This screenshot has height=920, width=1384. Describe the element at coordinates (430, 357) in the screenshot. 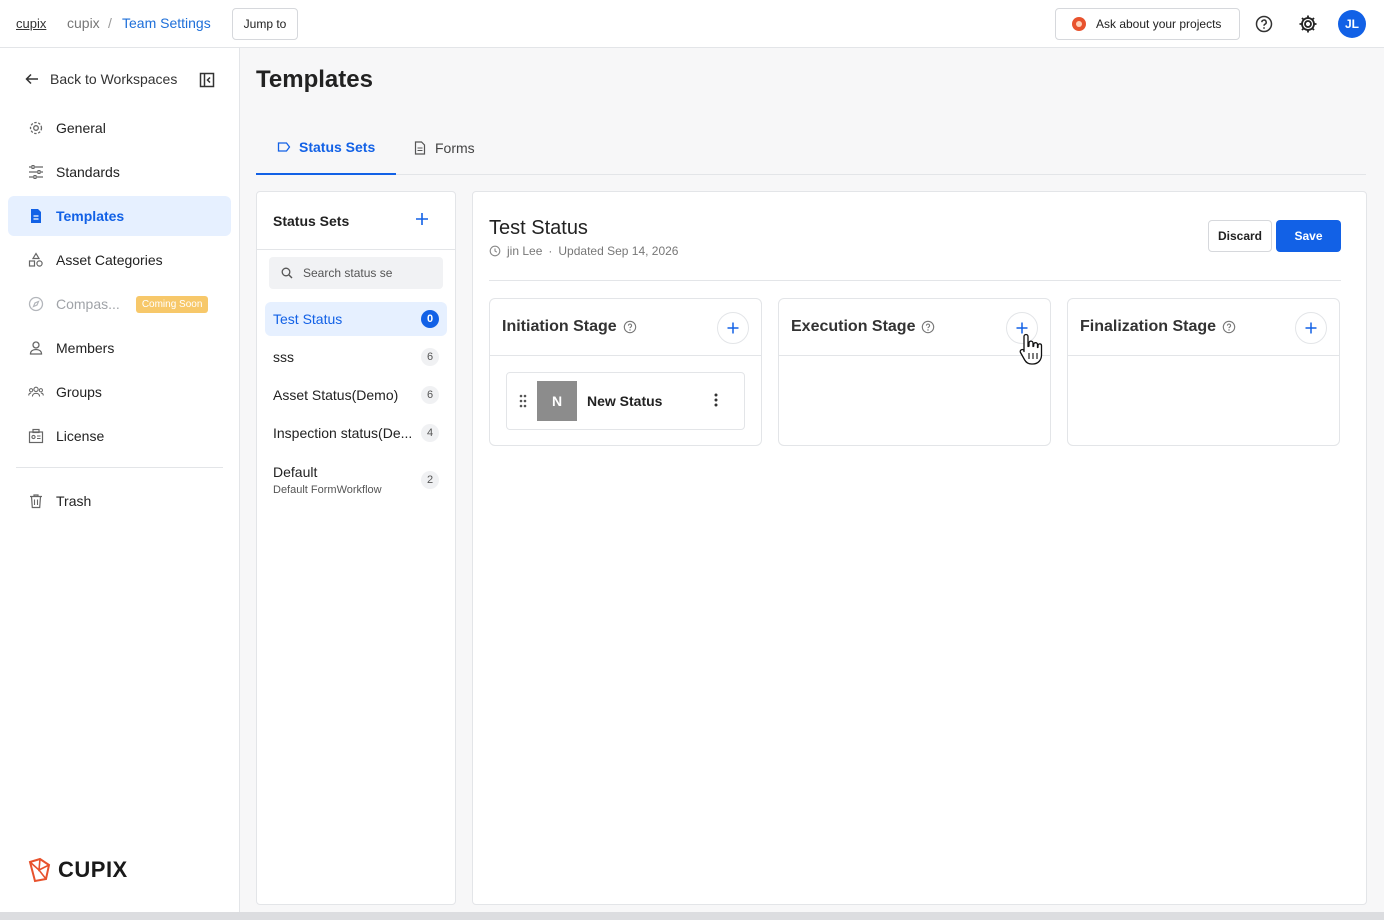

I see `status-count-badge: 6` at that location.